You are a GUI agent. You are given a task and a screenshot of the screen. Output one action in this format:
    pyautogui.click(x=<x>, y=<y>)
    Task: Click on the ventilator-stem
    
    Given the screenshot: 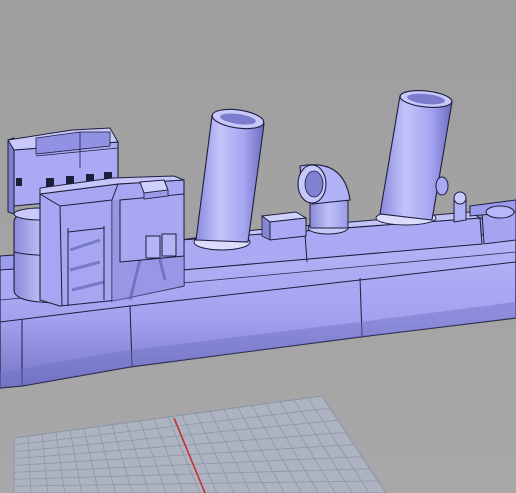 What is the action you would take?
    pyautogui.click(x=329, y=214)
    